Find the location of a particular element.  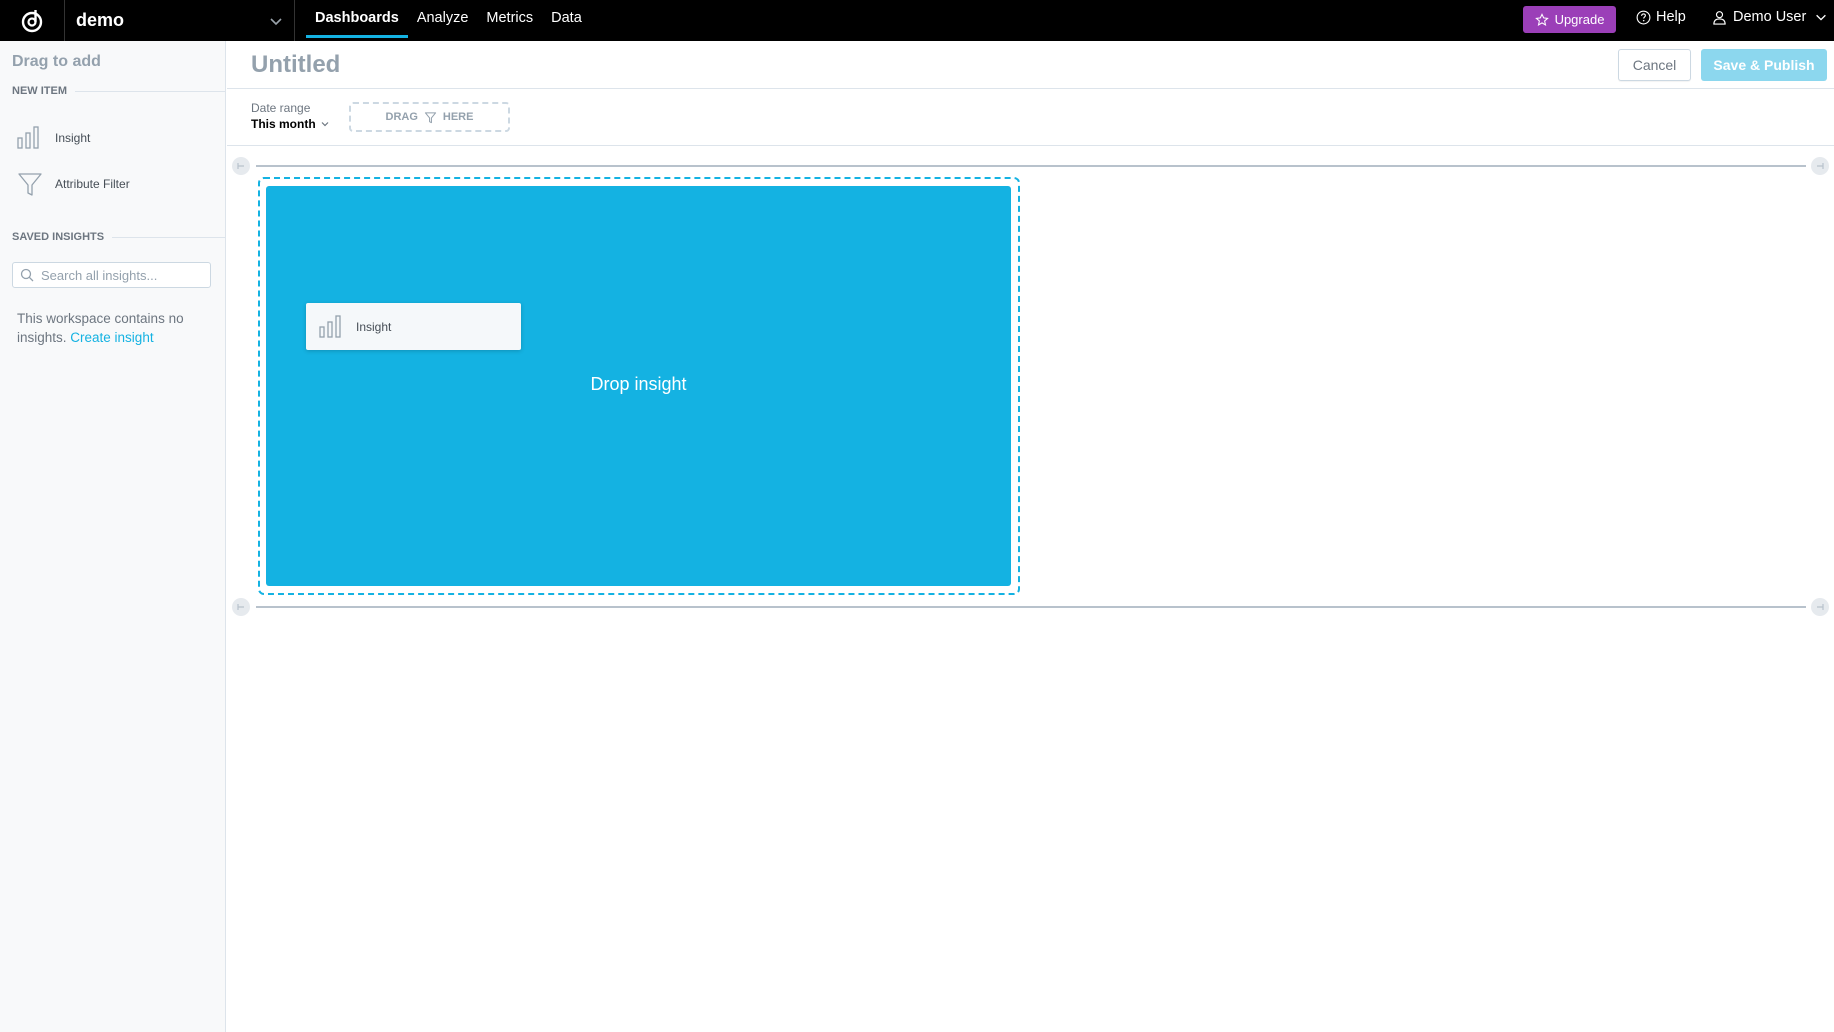

user-icon is located at coordinates (1719, 17).